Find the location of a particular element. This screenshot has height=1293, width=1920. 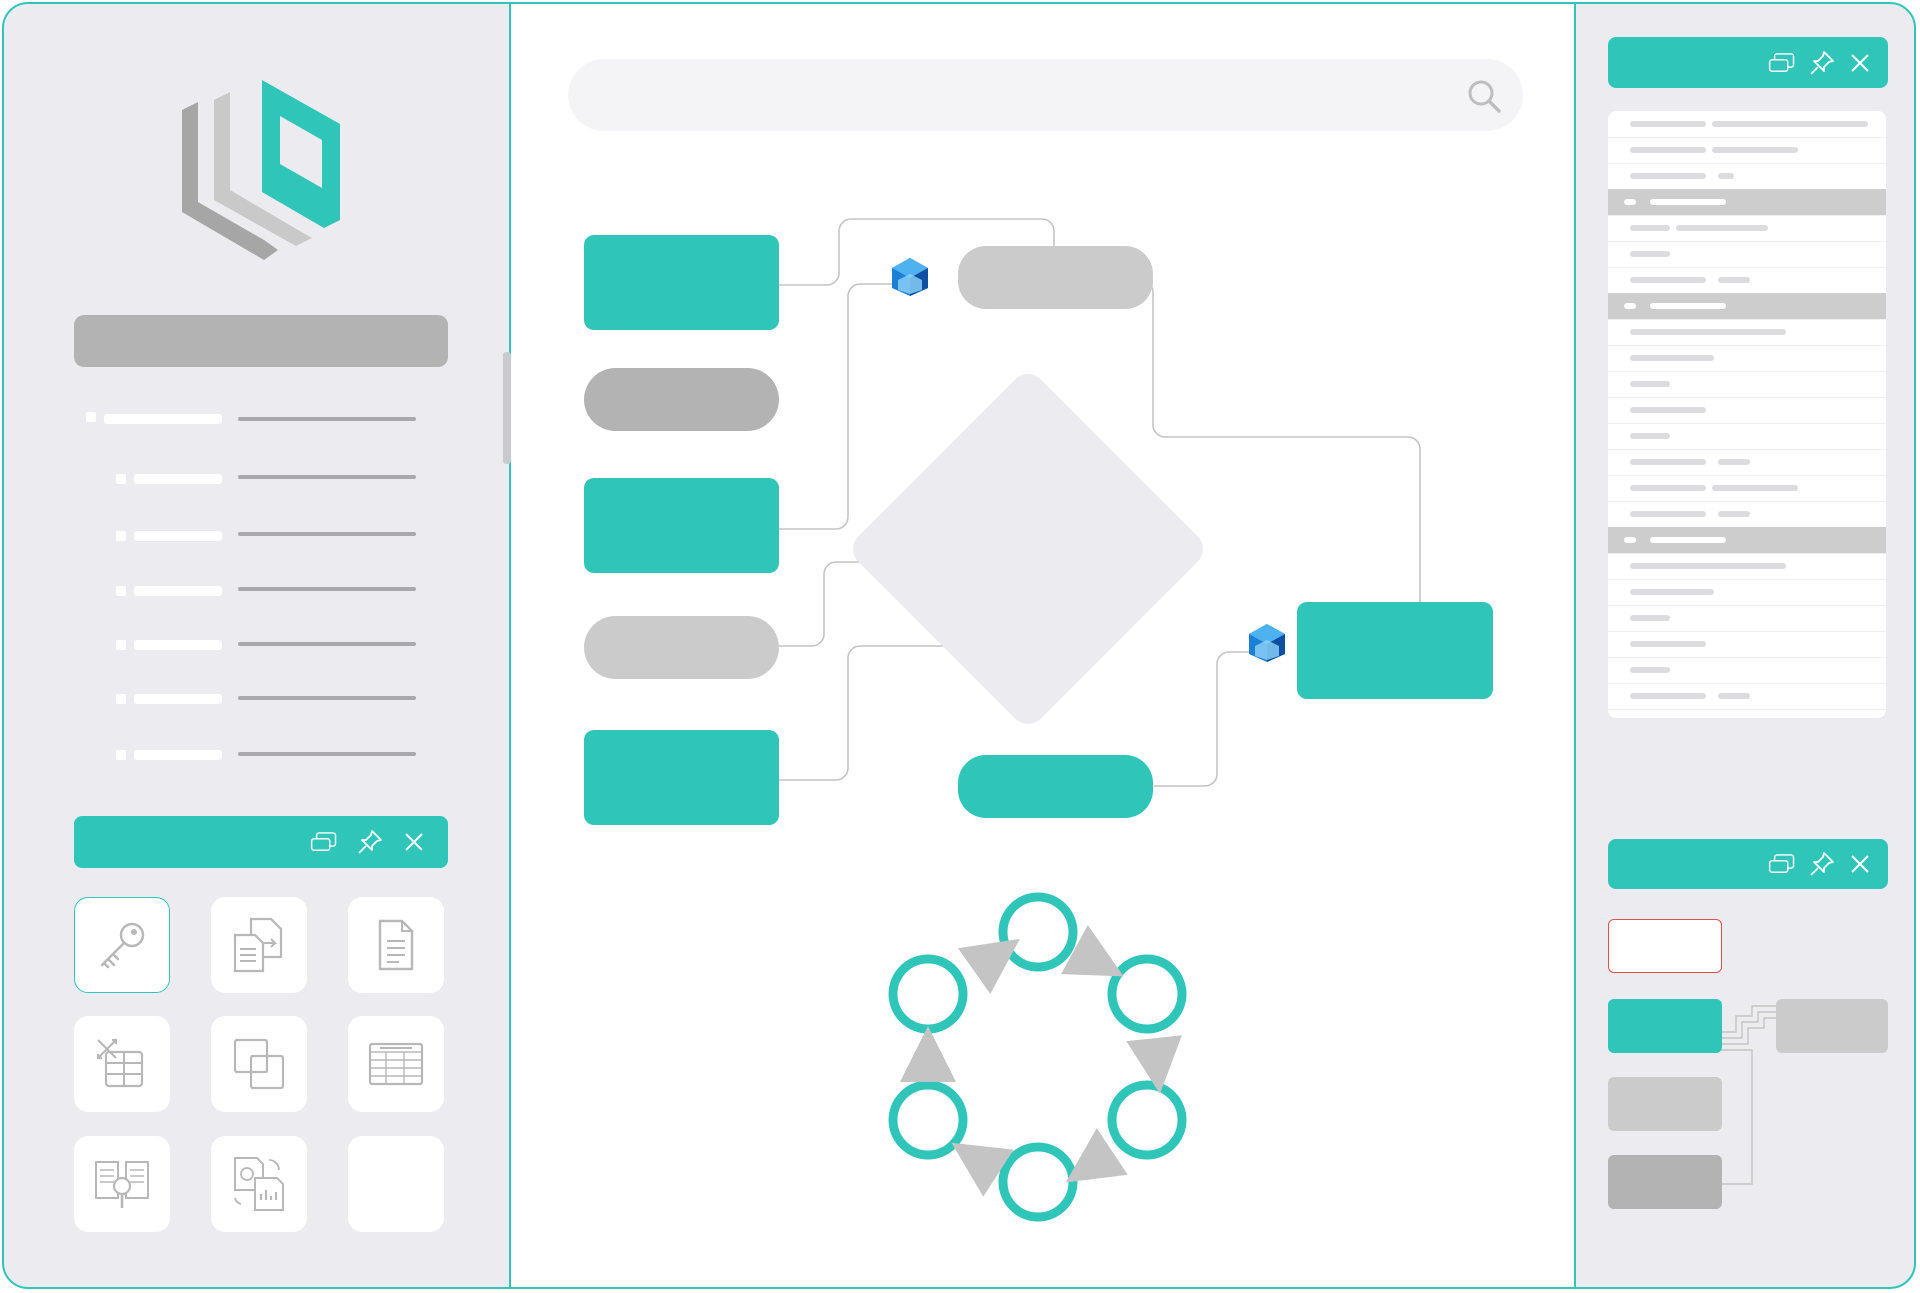

spreadsheet-icon is located at coordinates (396, 1064).